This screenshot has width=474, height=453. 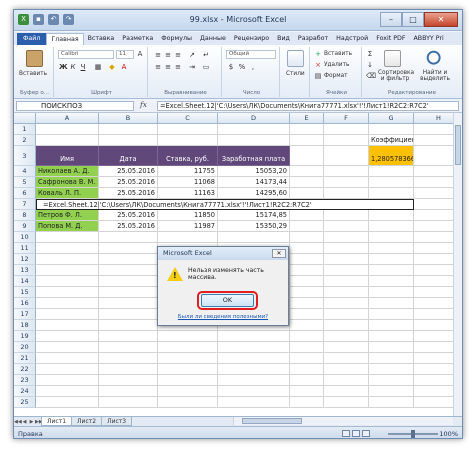 What do you see at coordinates (168, 55) in the screenshot?
I see `align-middle-icon: ≡` at bounding box center [168, 55].